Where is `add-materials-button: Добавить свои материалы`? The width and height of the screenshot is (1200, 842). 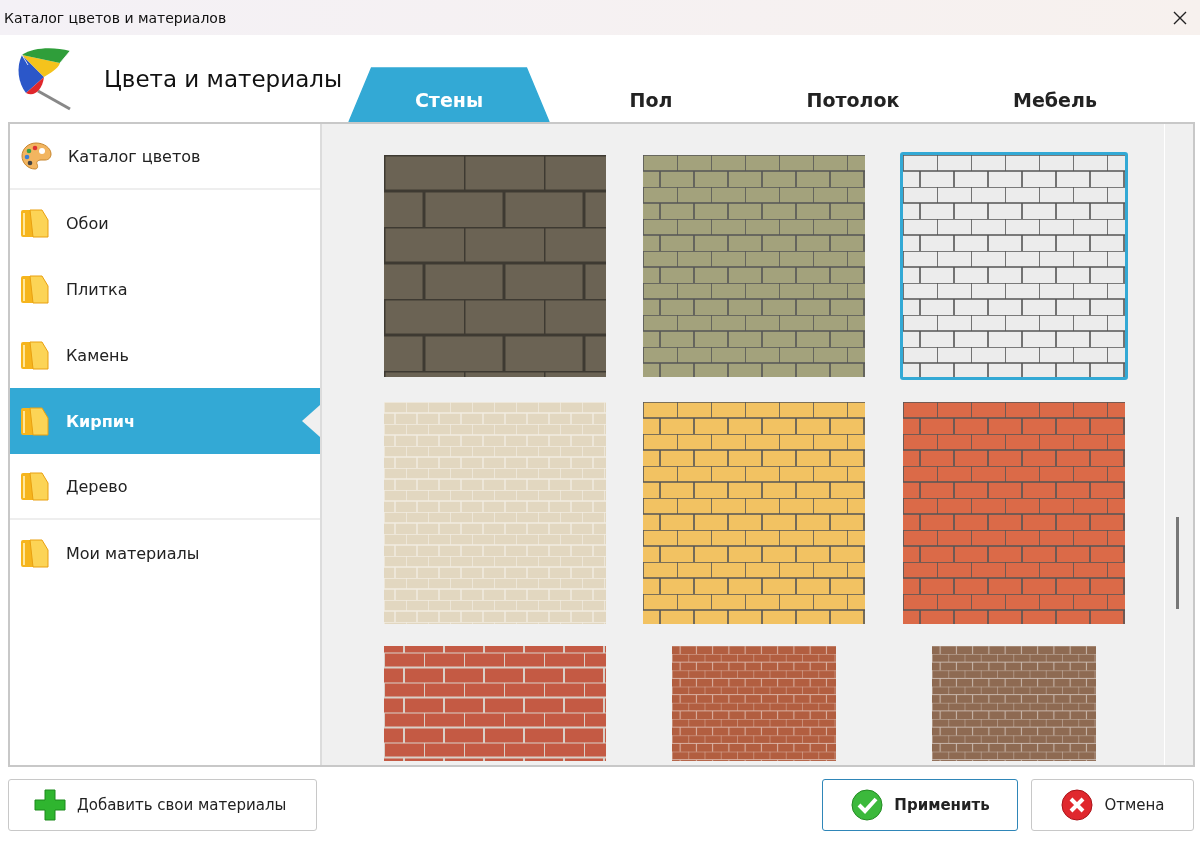 add-materials-button: Добавить свои материалы is located at coordinates (162, 805).